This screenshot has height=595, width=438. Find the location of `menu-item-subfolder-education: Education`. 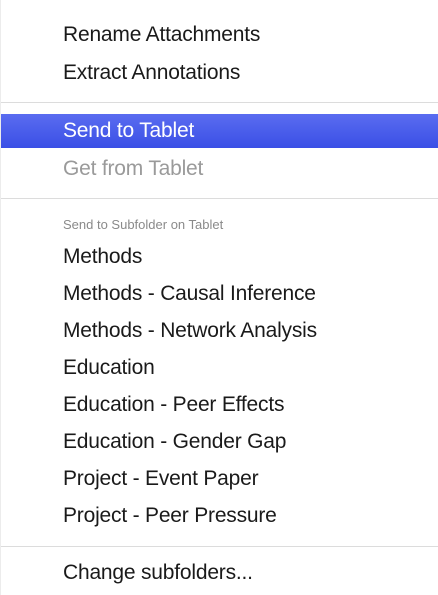

menu-item-subfolder-education: Education is located at coordinates (219, 368).